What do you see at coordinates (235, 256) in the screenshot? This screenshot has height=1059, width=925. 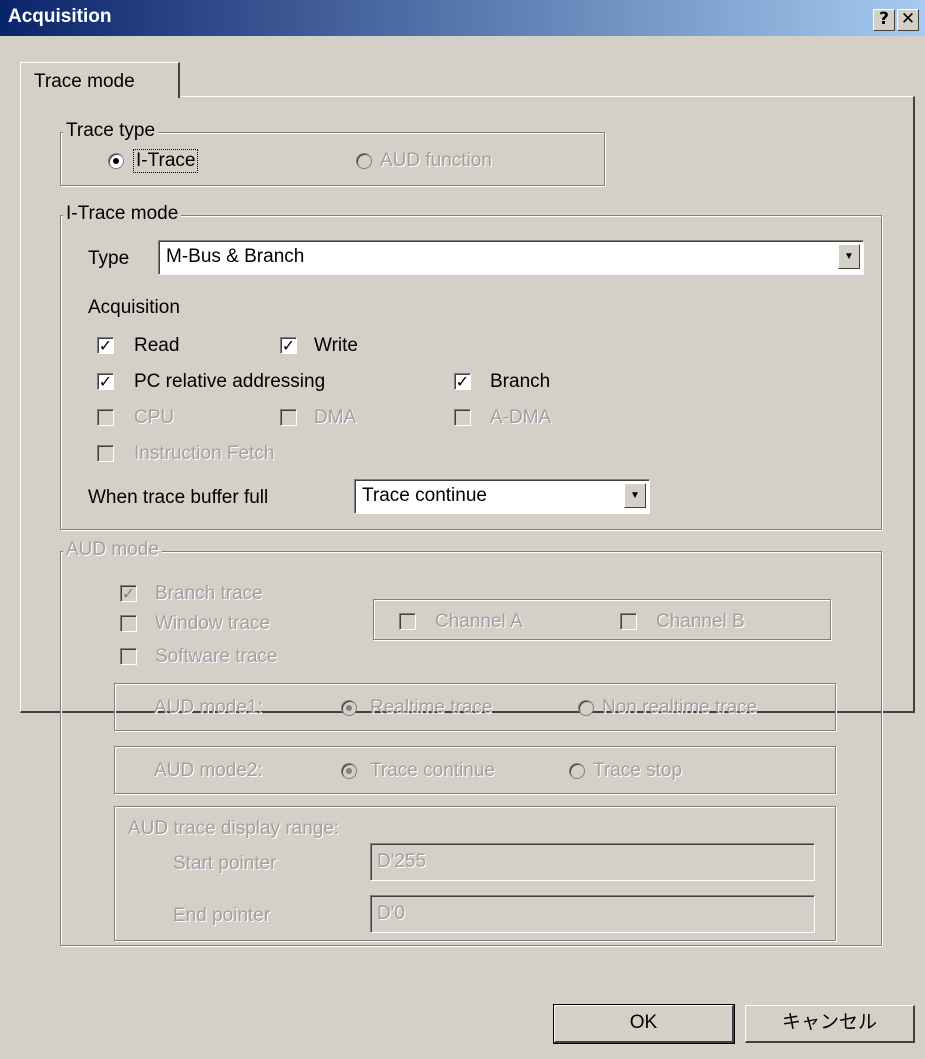 I see `type-select-value: M-Bus & Branch` at bounding box center [235, 256].